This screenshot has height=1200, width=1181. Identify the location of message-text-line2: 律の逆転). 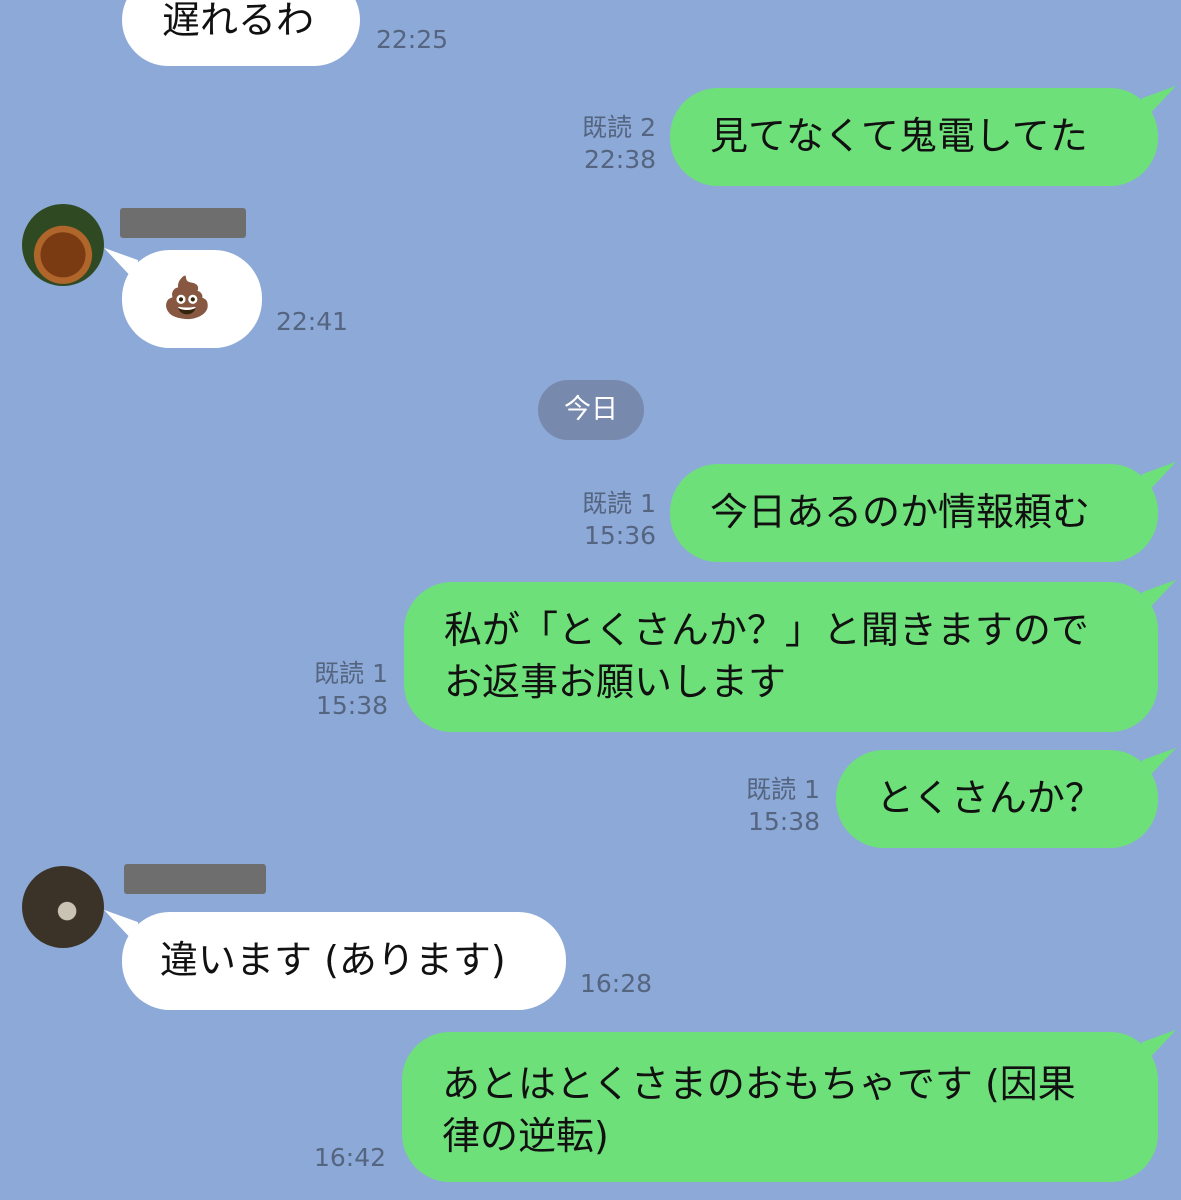
(525, 1136).